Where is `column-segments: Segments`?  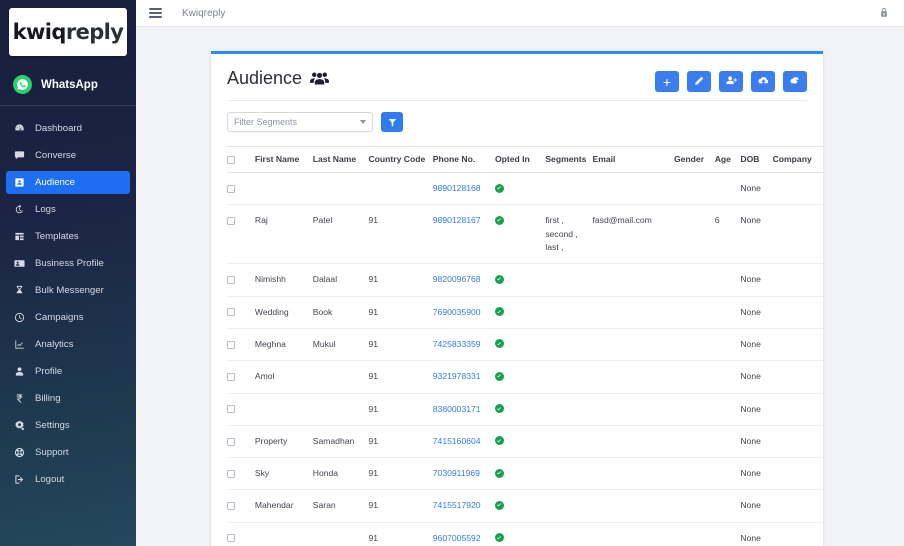
column-segments: Segments is located at coordinates (569, 159).